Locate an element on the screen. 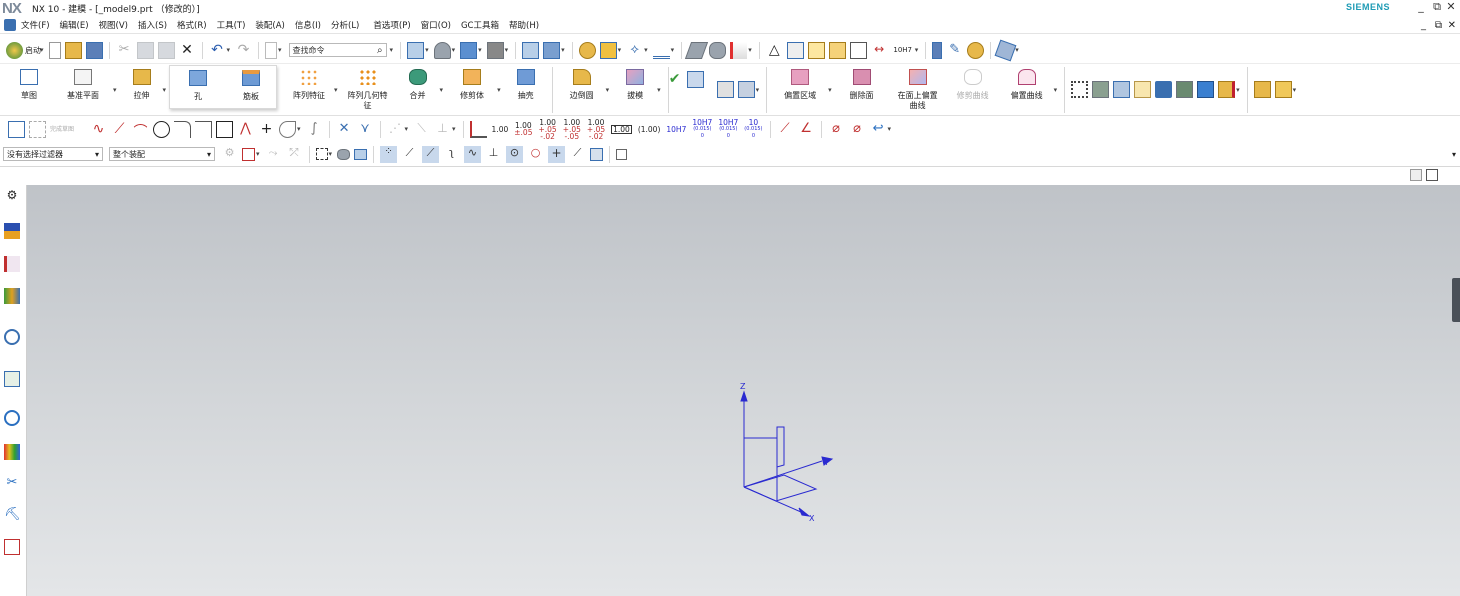 The image size is (1460, 596). background-icon is located at coordinates (495, 50).